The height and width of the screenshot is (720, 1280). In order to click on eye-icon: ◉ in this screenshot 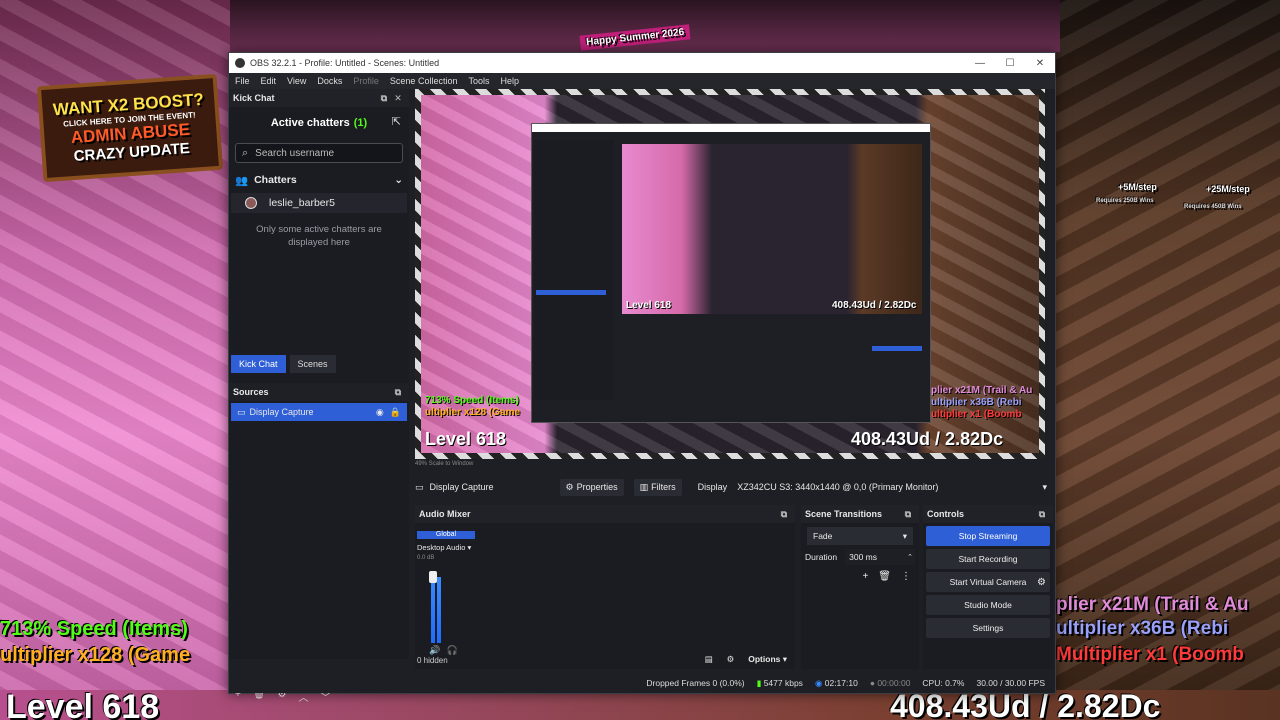, I will do `click(380, 412)`.